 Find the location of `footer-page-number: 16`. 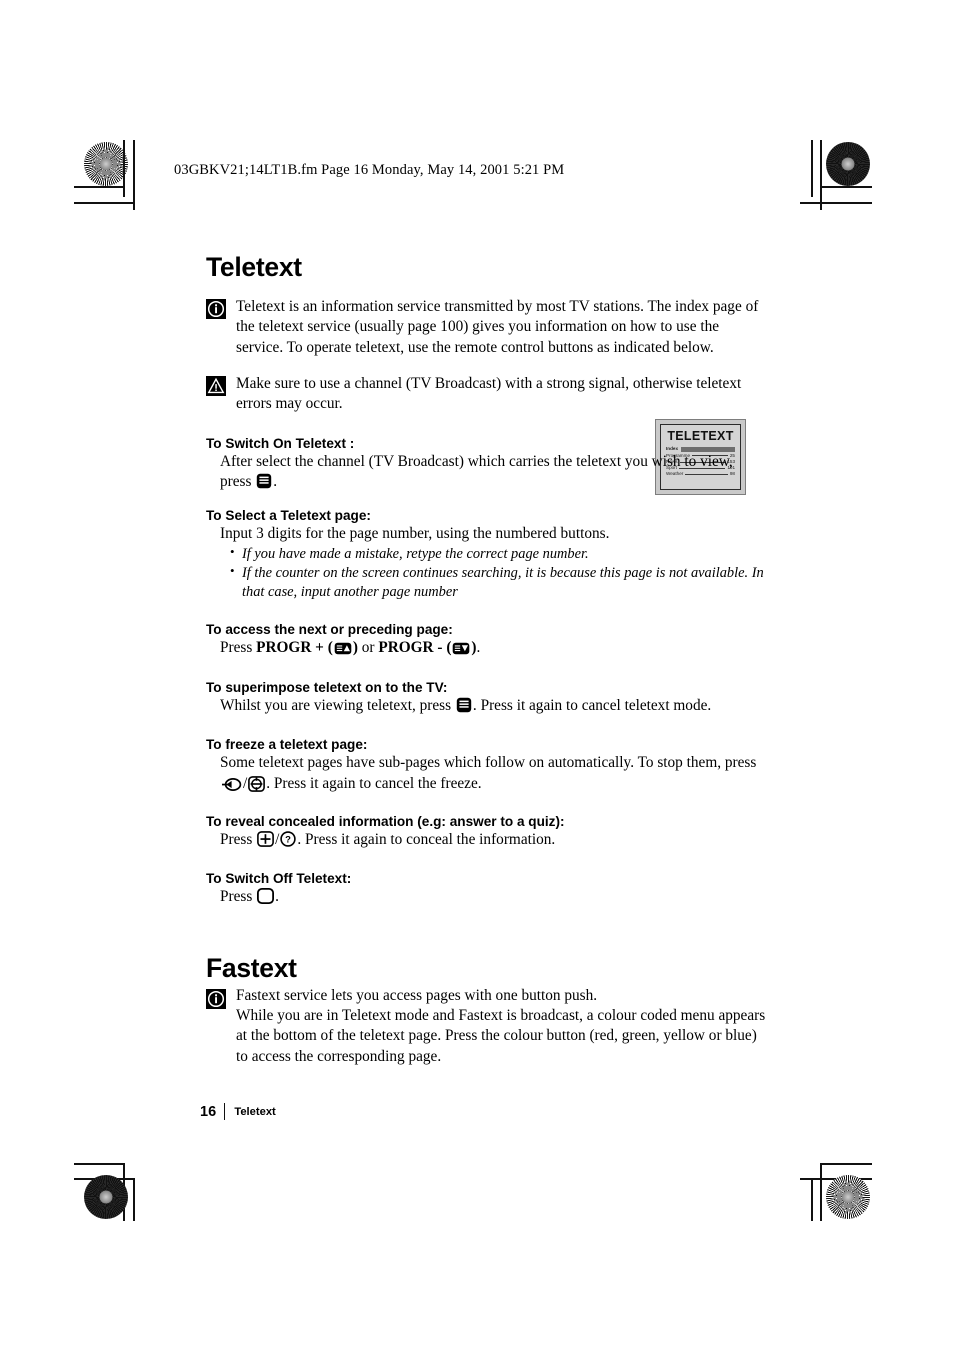

footer-page-number: 16 is located at coordinates (208, 1111).